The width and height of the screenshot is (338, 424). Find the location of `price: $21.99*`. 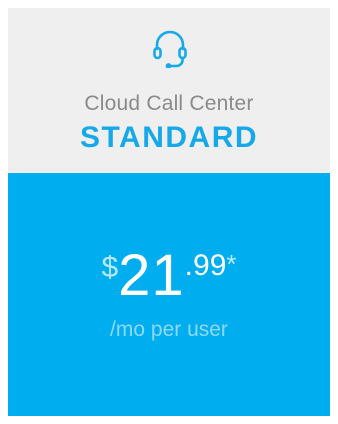

price: $21.99* is located at coordinates (169, 276).